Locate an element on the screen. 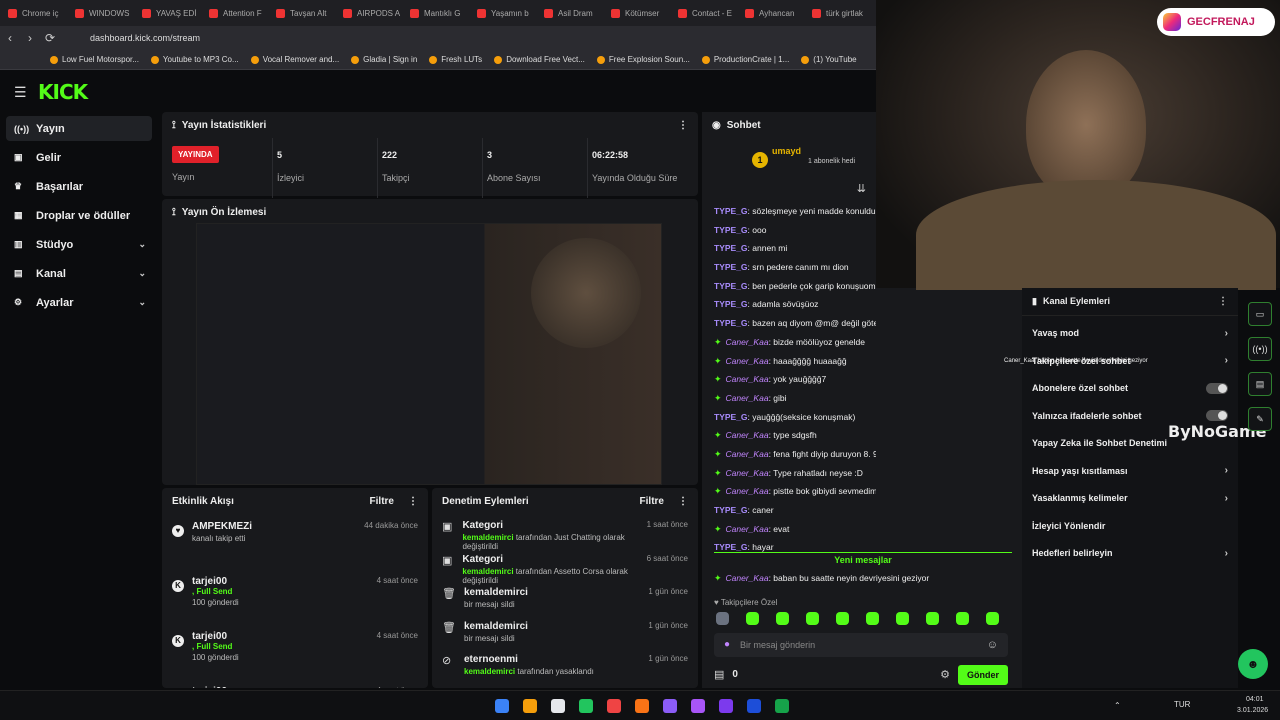 The image size is (1280, 720). mic-icon: ● is located at coordinates (727, 644).